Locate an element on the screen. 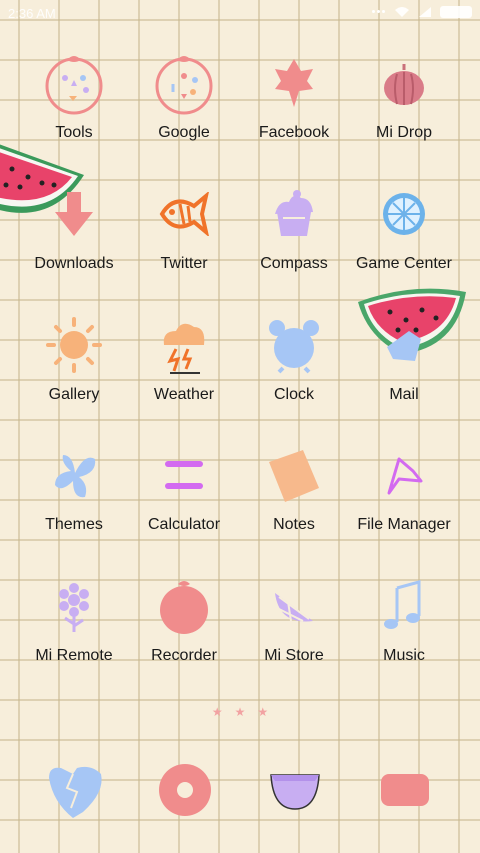  notification-dots-icon is located at coordinates (379, 12).